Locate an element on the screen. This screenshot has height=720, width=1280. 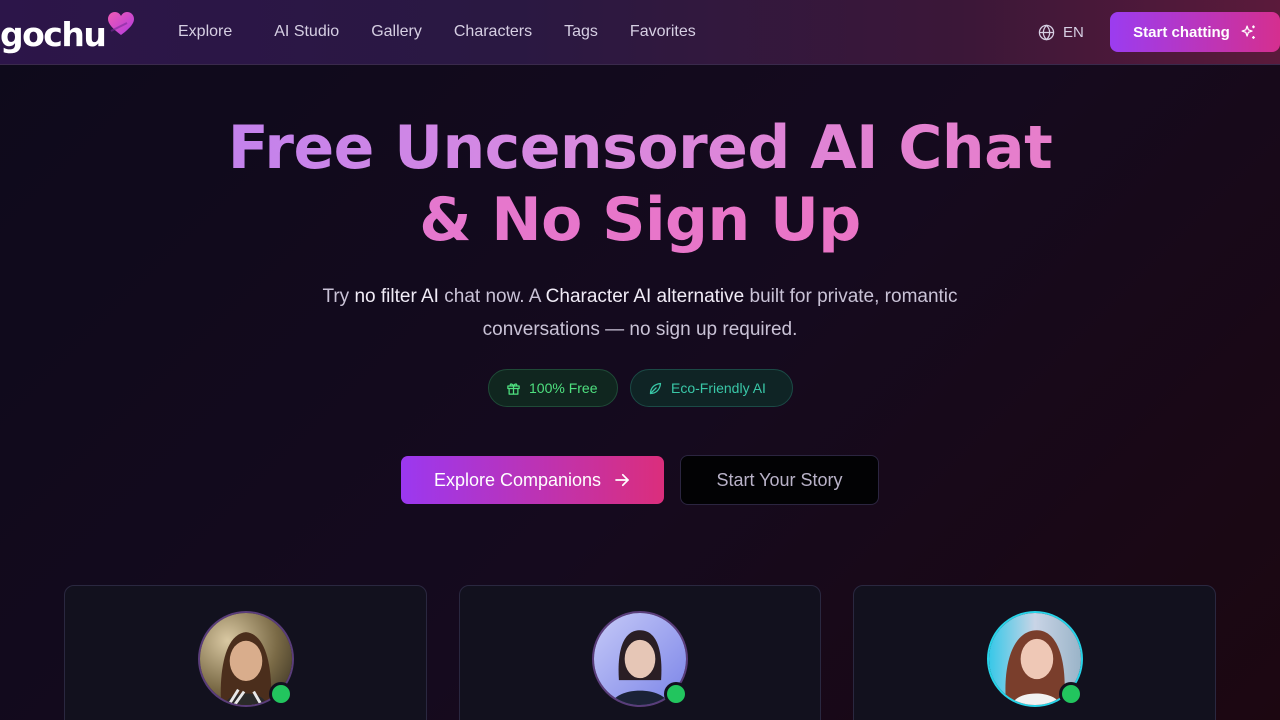
badge-free: 100% Free is located at coordinates (553, 388).